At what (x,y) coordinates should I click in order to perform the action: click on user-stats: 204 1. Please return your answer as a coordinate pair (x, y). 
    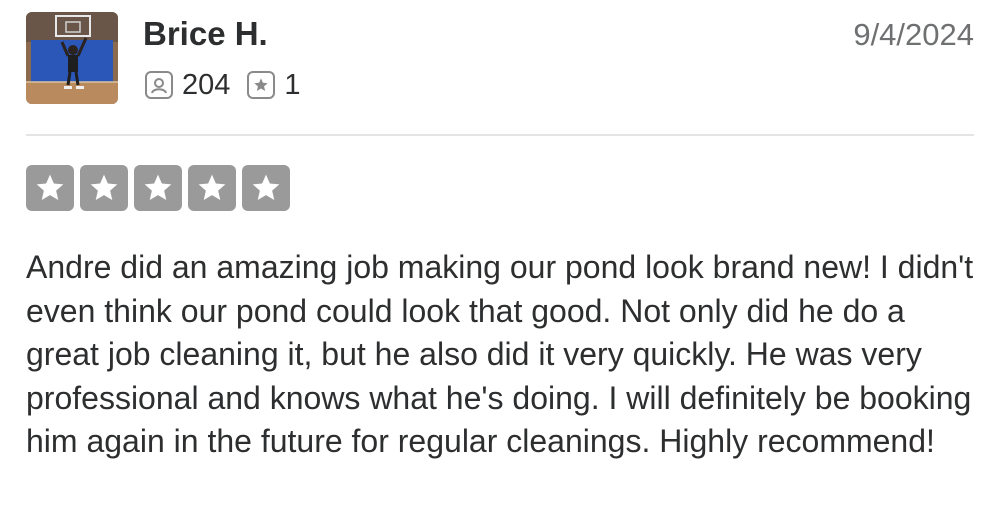
    Looking at the image, I should click on (231, 85).